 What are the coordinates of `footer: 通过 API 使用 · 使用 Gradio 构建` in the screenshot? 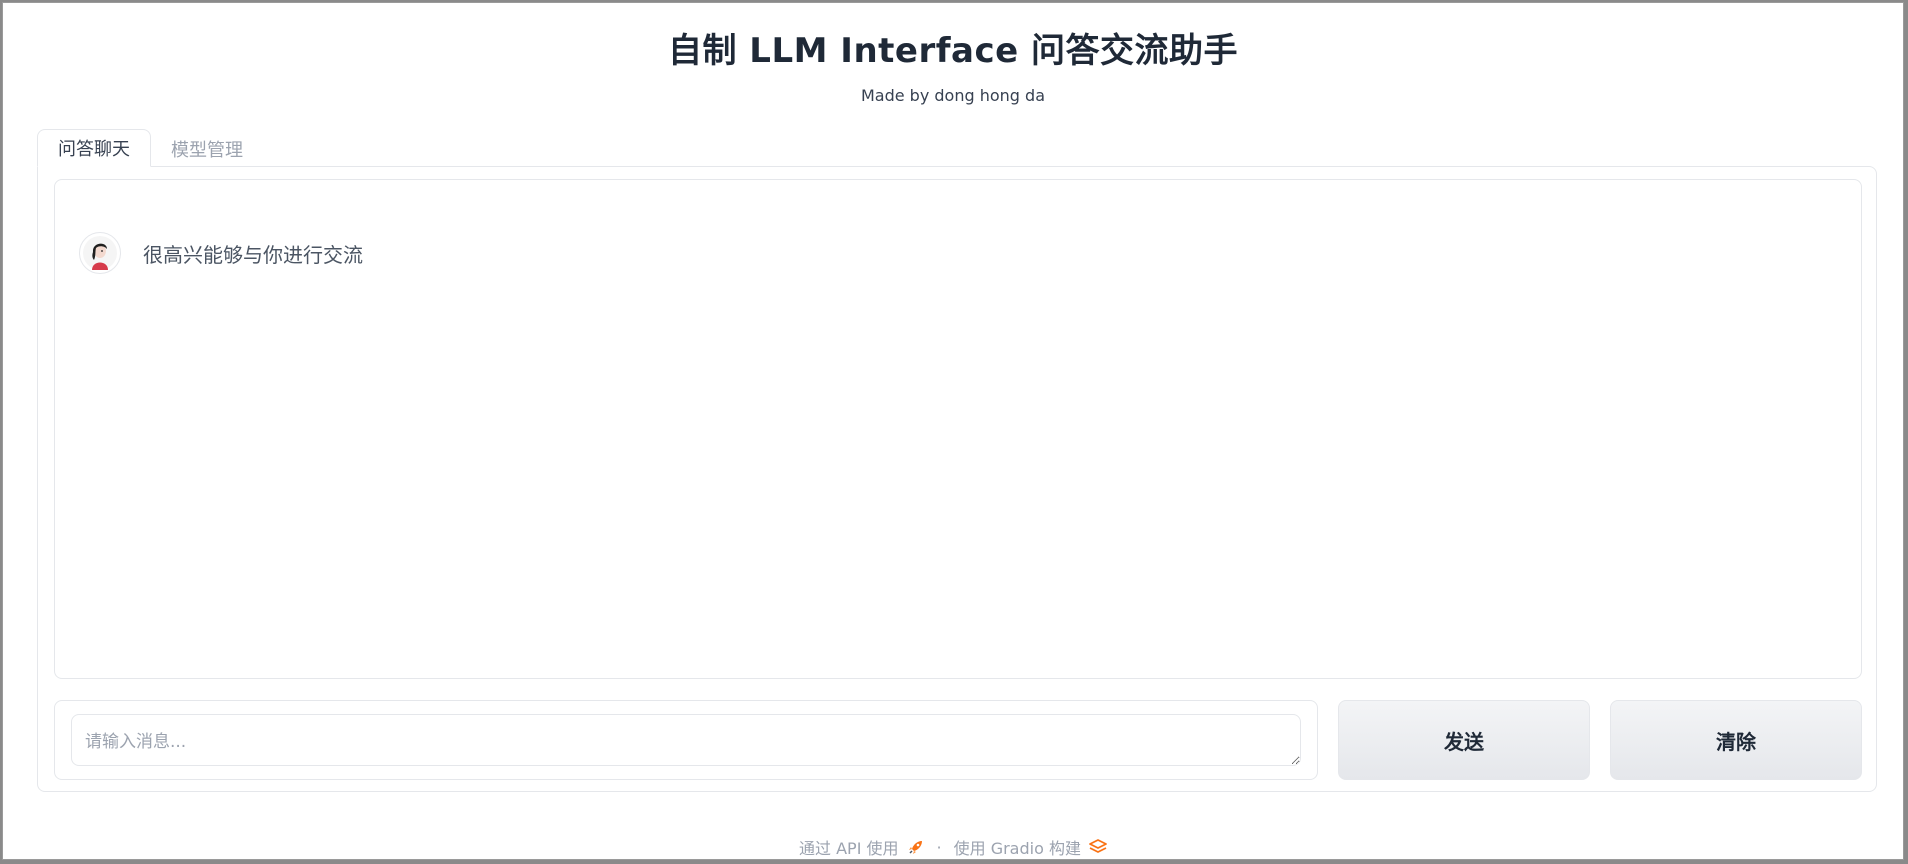 It's located at (953, 847).